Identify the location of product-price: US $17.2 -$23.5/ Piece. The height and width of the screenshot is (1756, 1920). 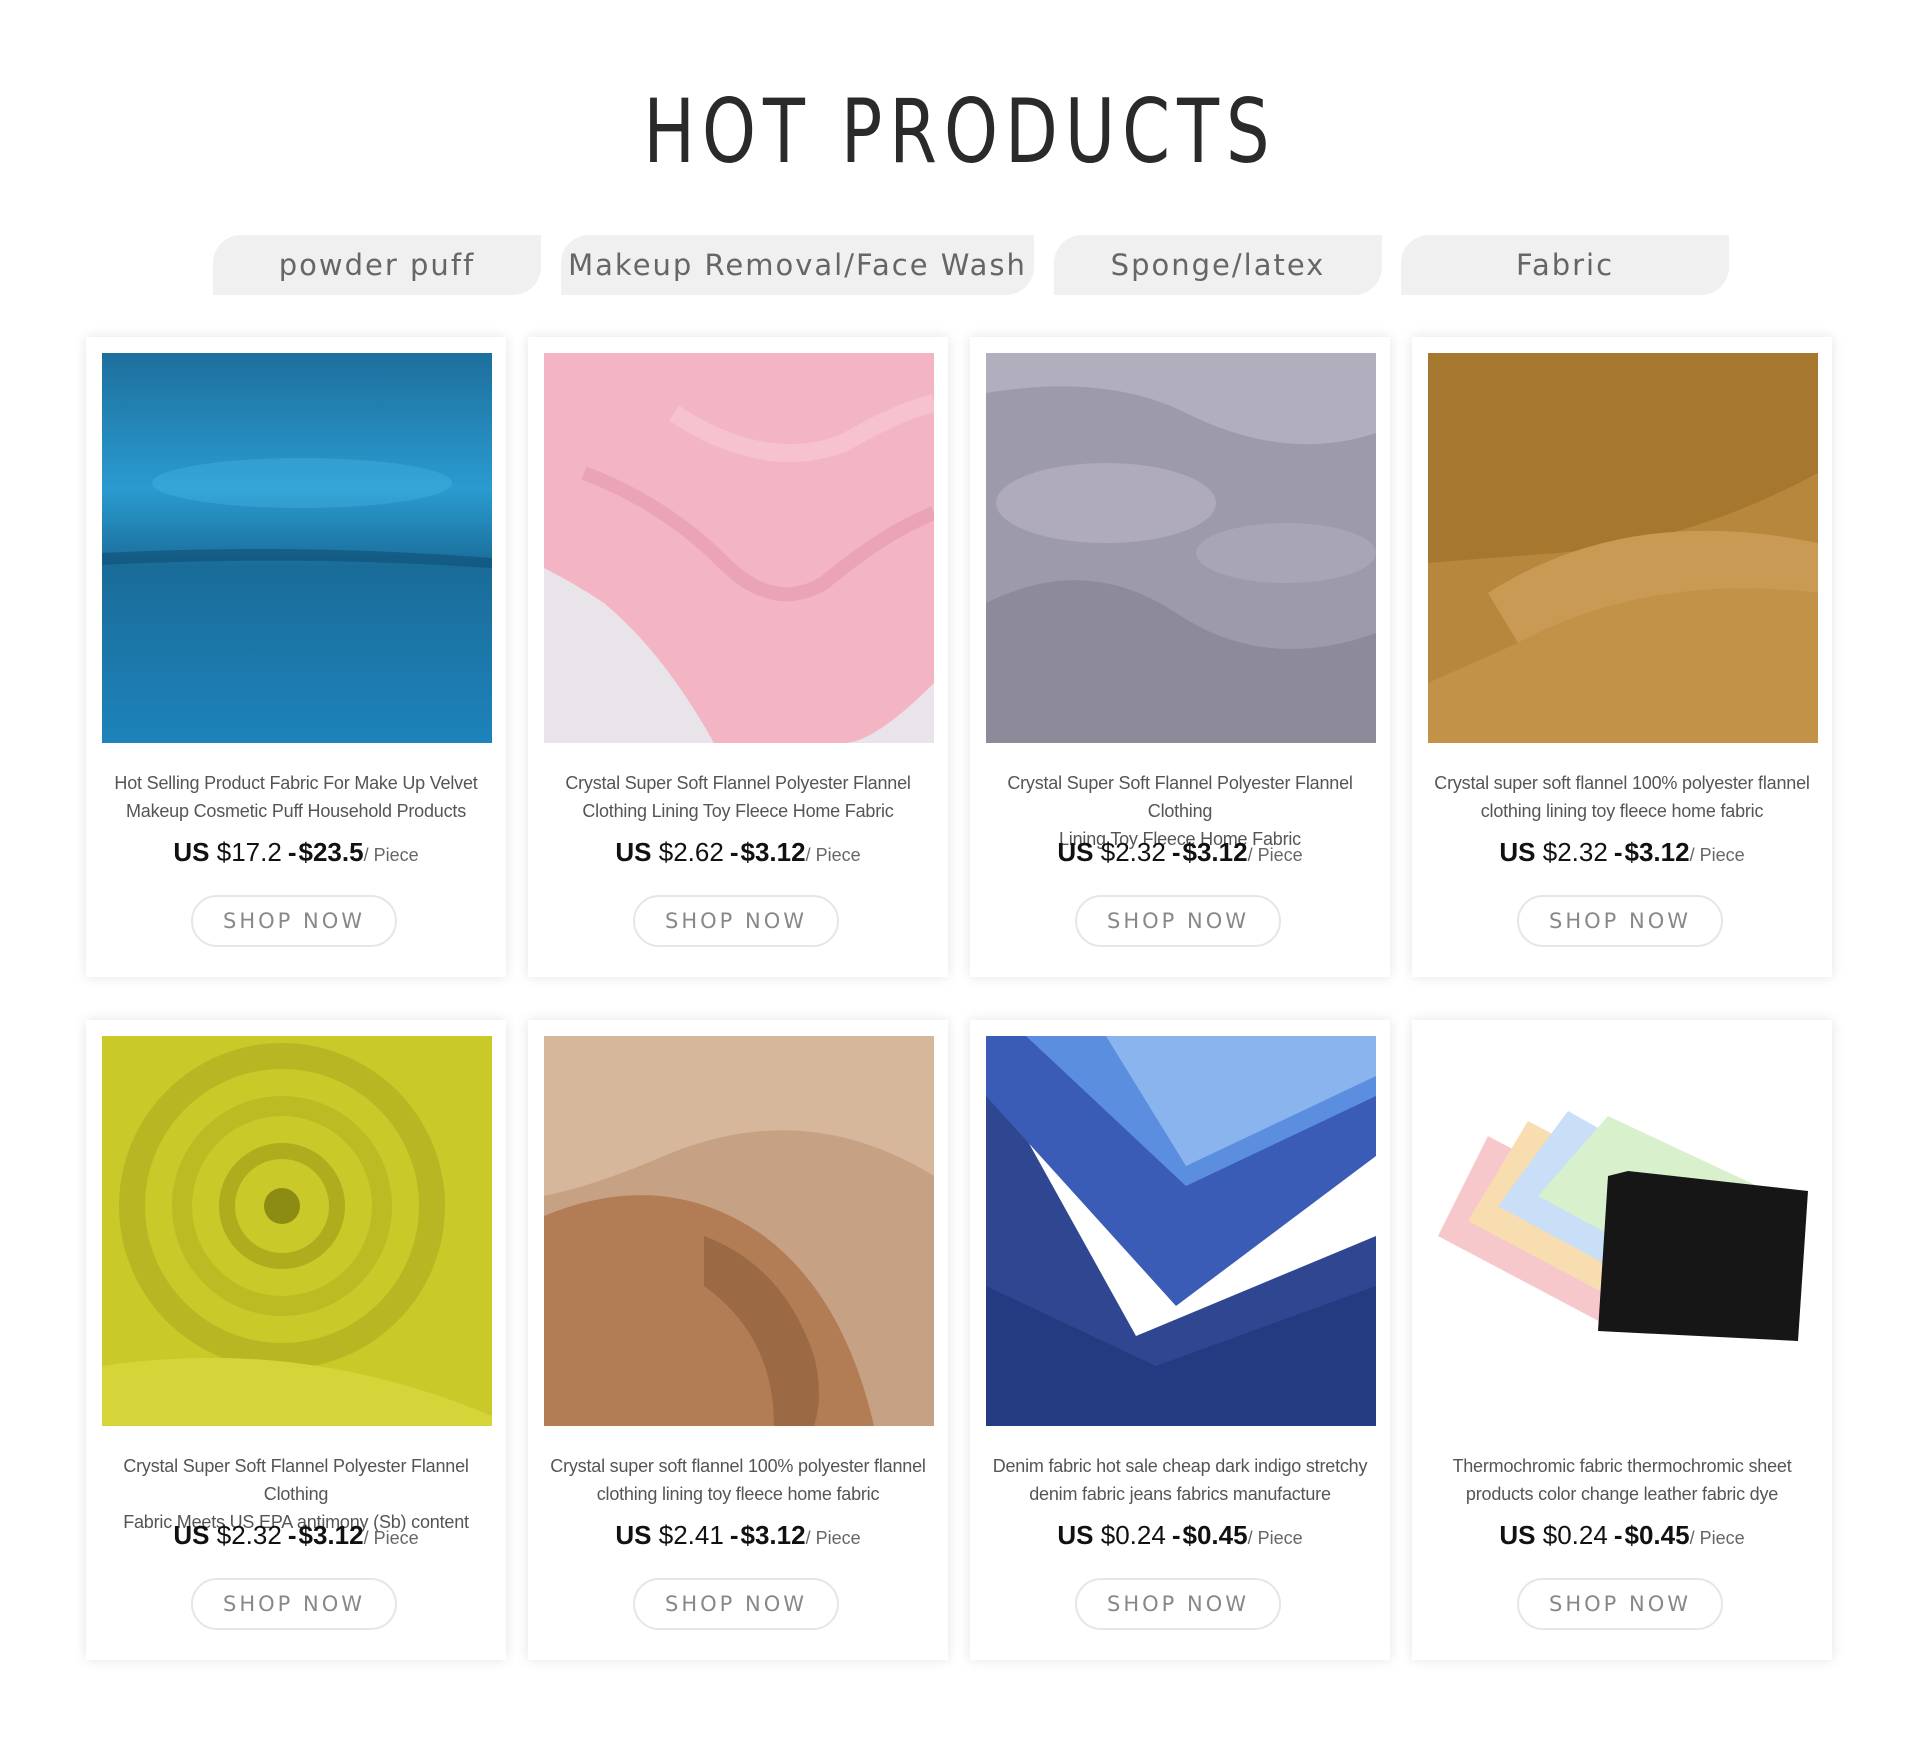
(296, 852).